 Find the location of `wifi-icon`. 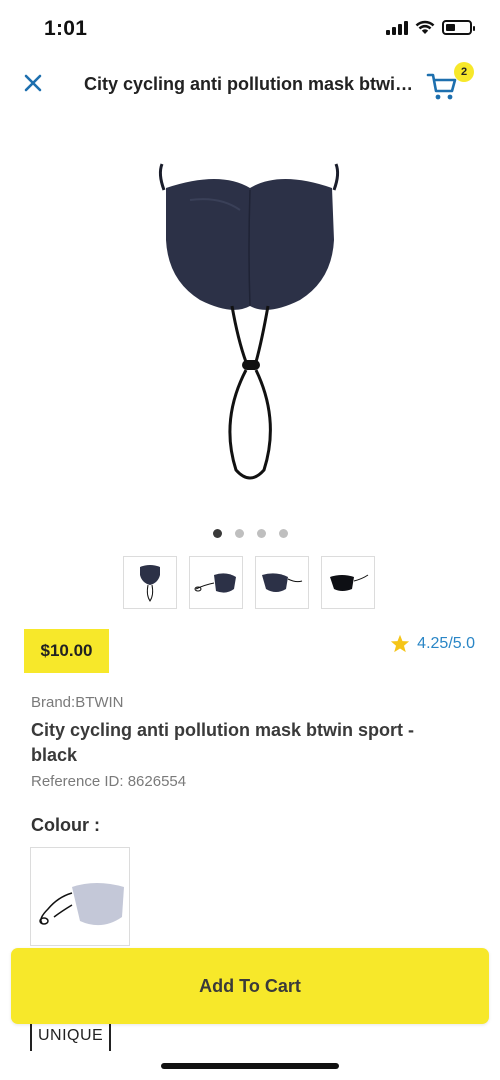

wifi-icon is located at coordinates (425, 27).